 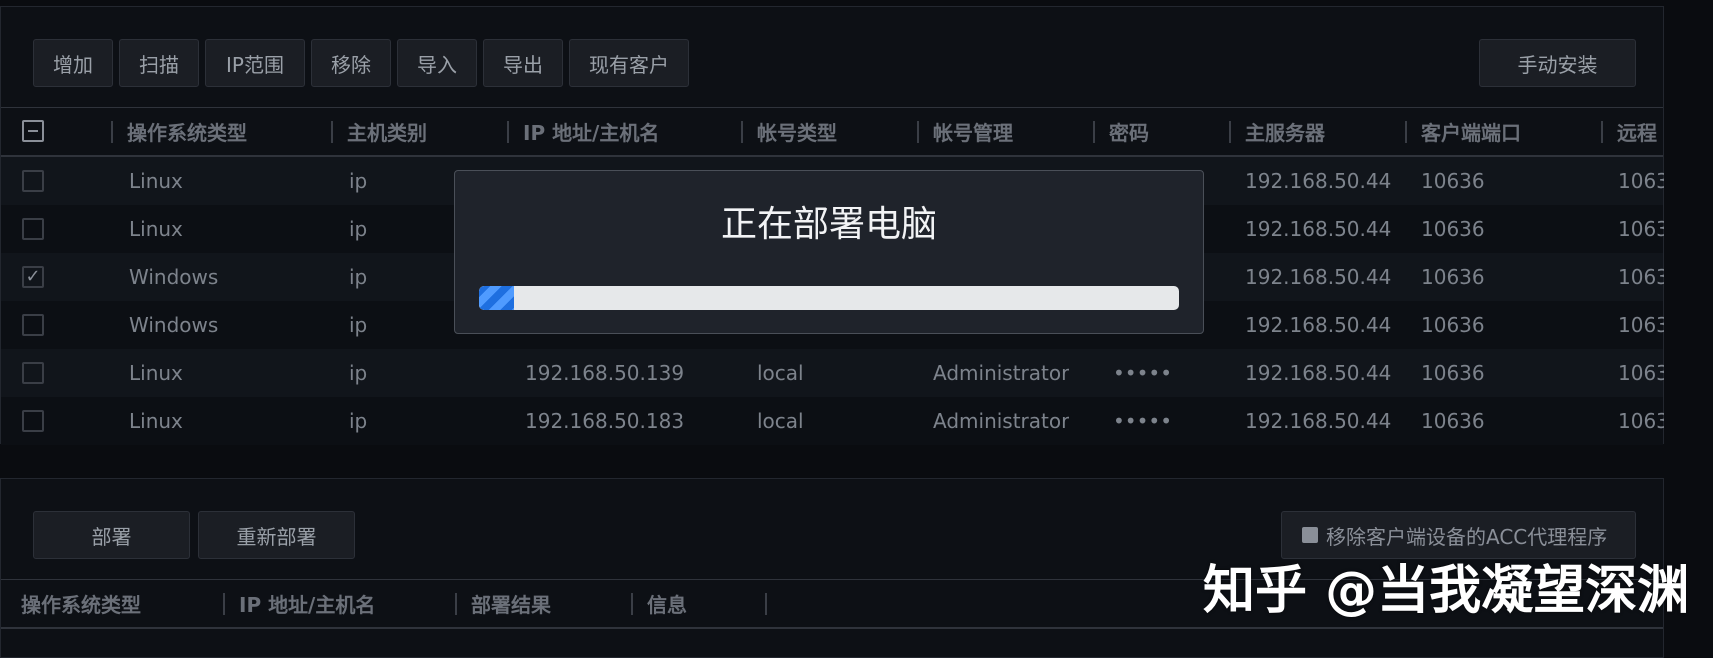 I want to click on col-account-type: 帐号类型, so click(x=789, y=131).